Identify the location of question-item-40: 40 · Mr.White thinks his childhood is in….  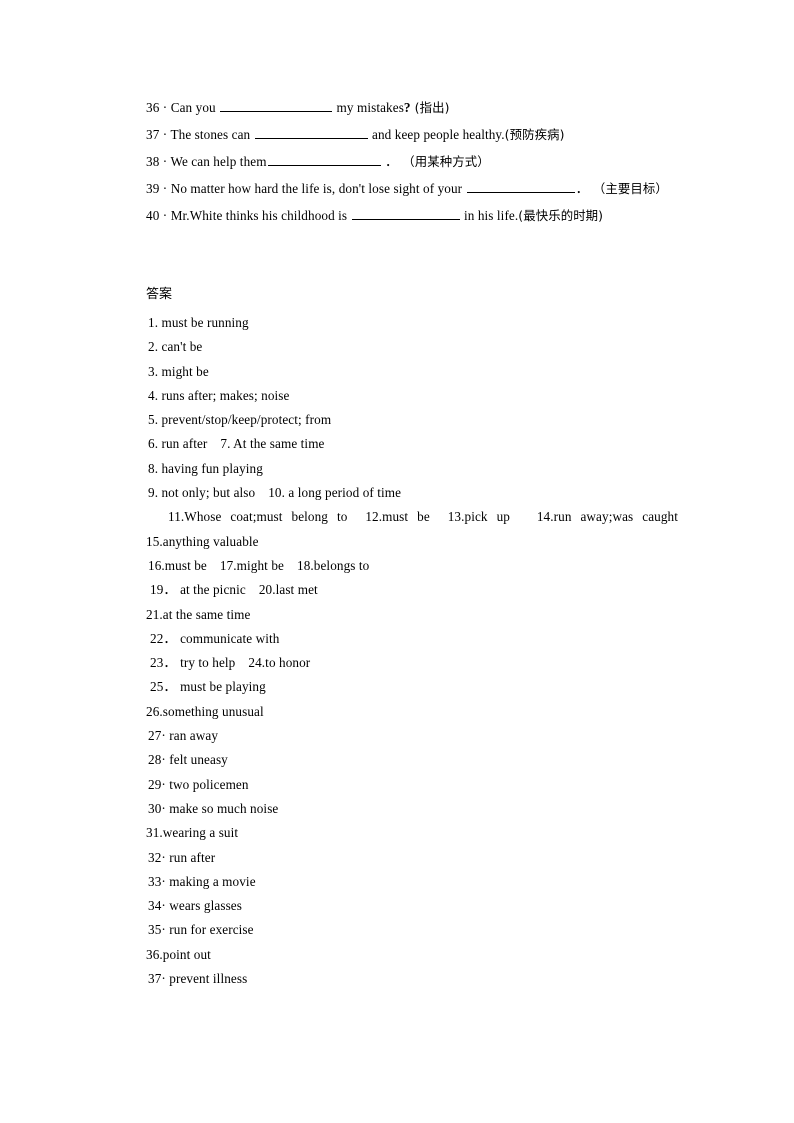
(416, 215).